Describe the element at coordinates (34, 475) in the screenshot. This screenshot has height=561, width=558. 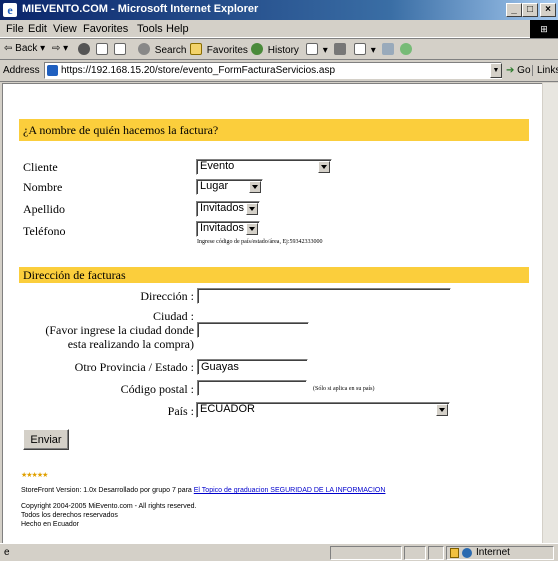
I see `rating-stars: ★★★★★` at that location.